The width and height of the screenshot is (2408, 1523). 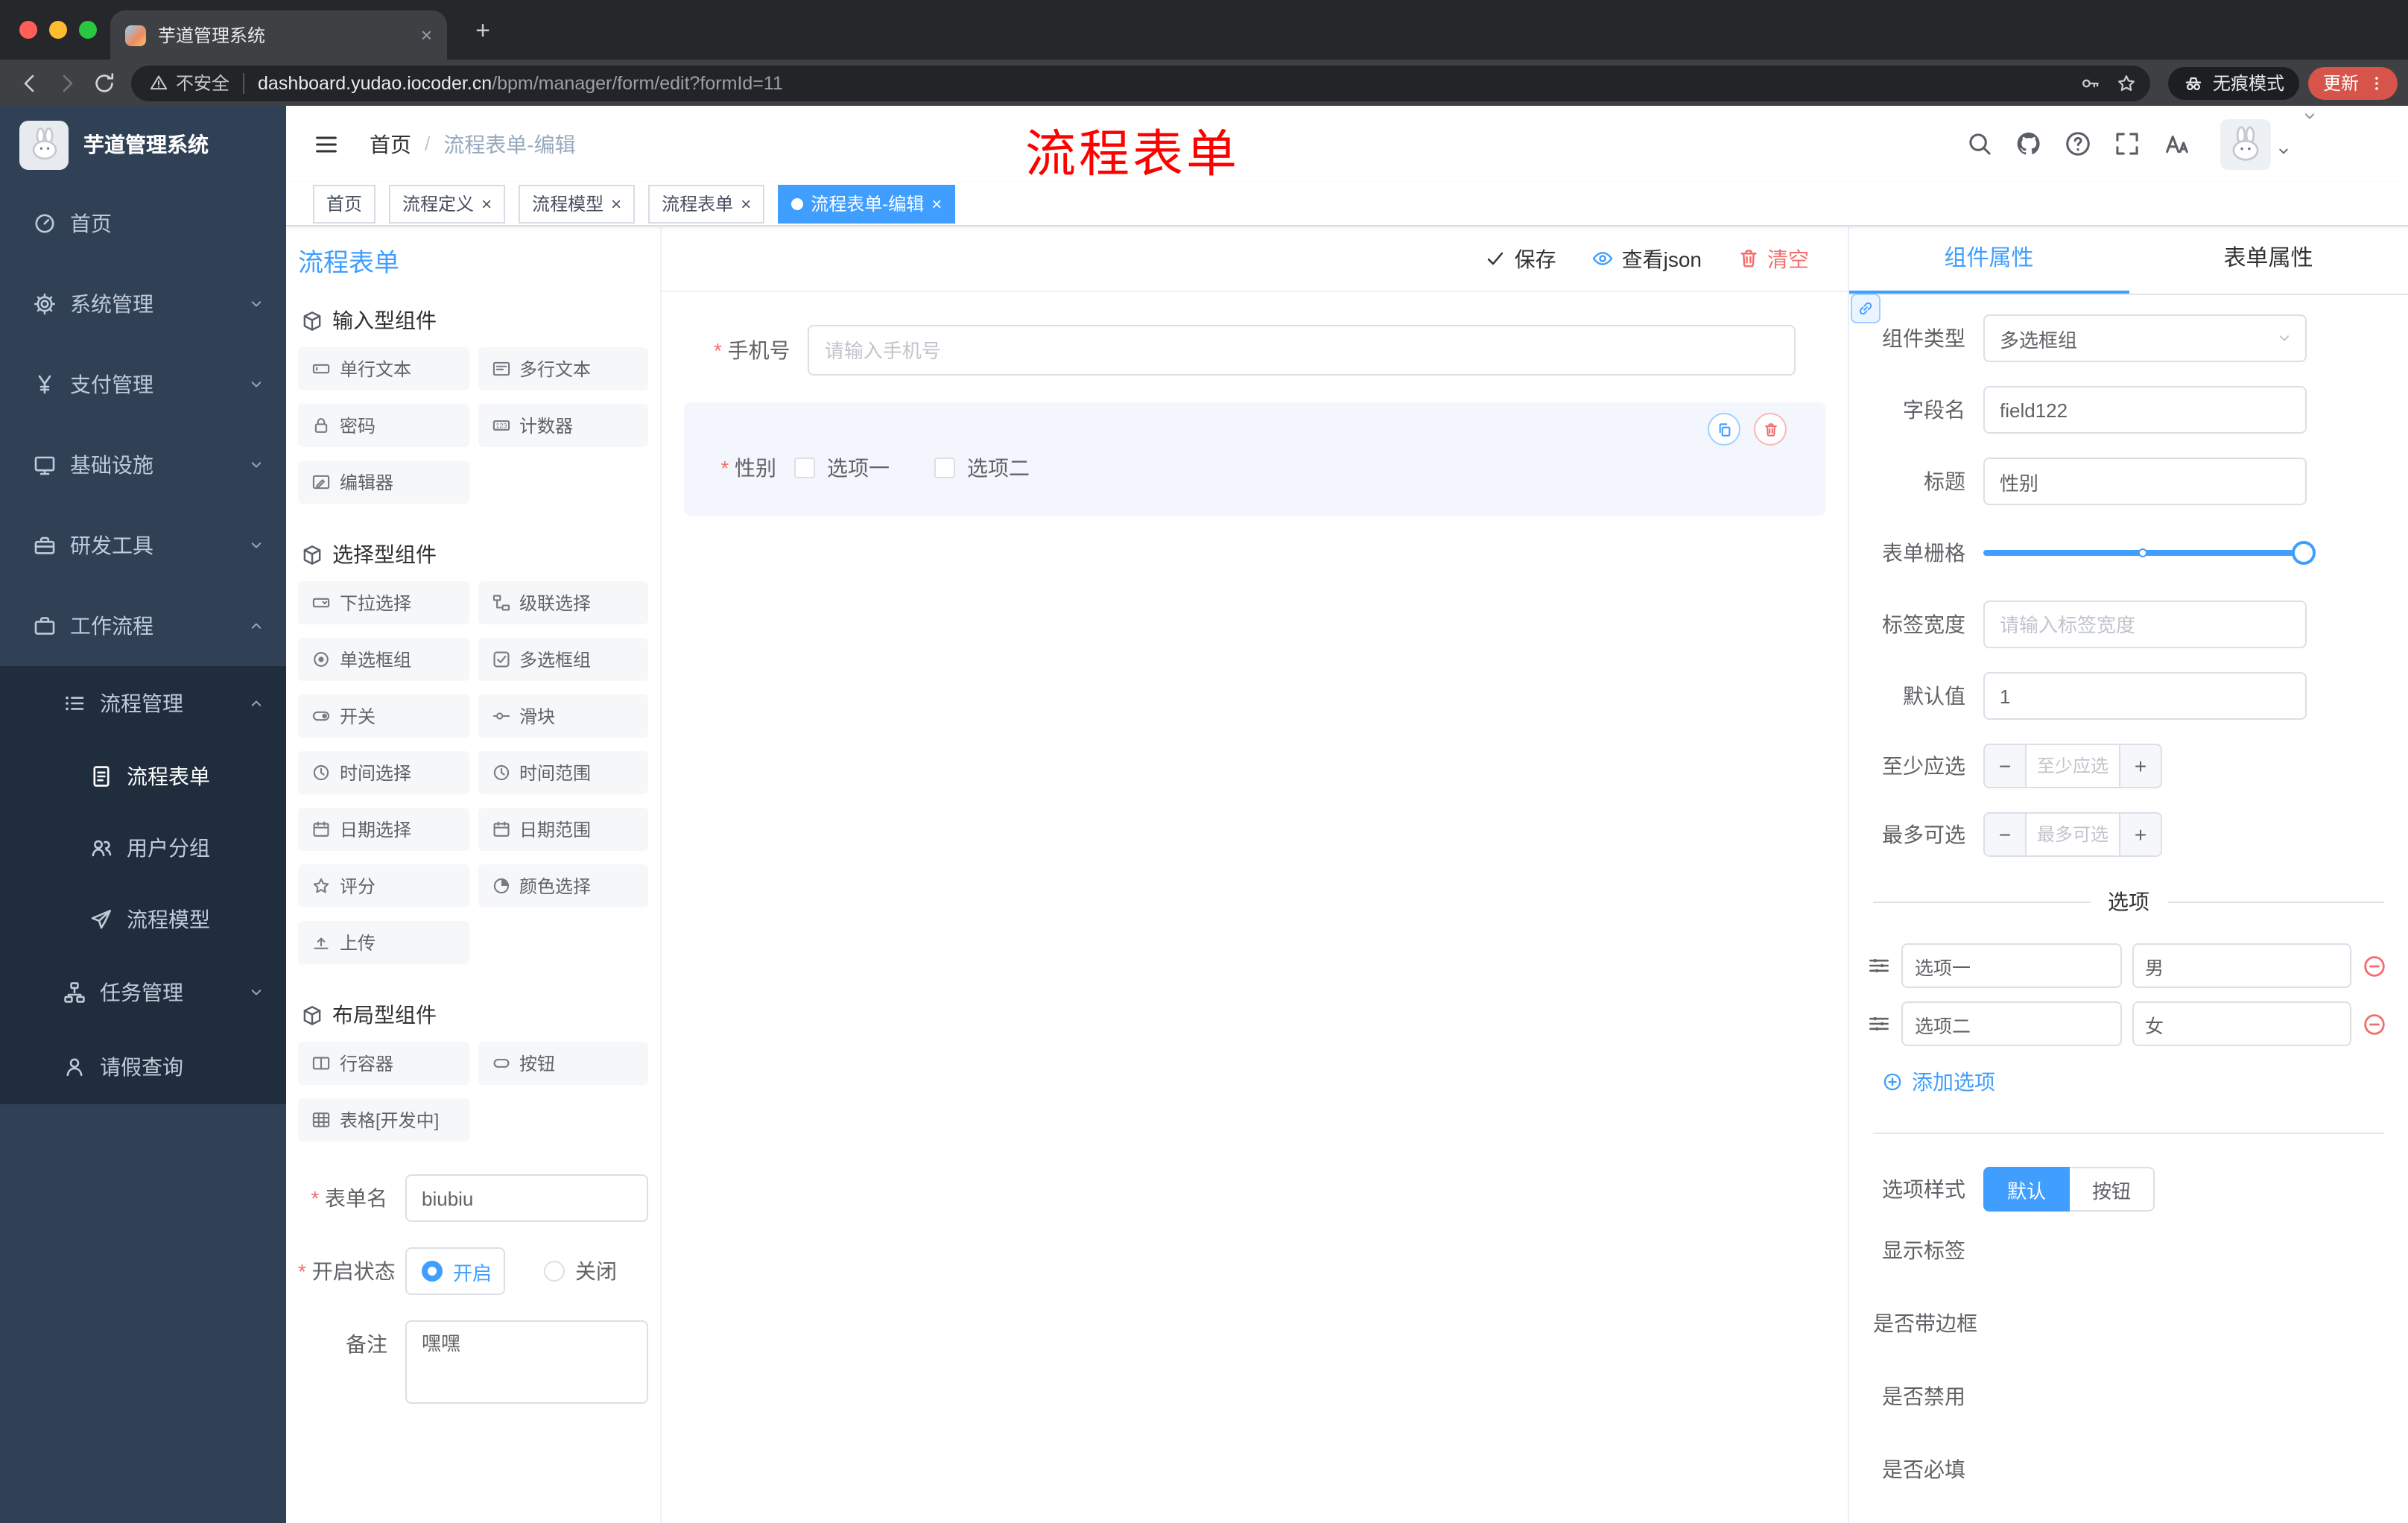 I want to click on sidebar-item-system: 系统管理, so click(x=143, y=304).